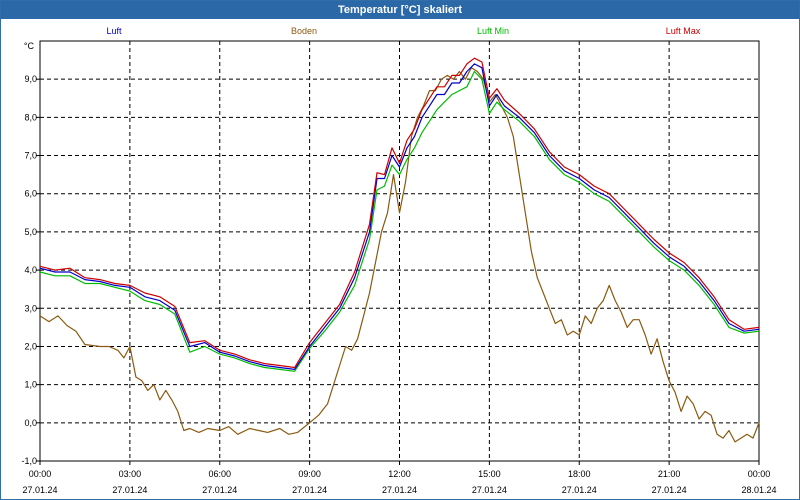 The height and width of the screenshot is (500, 800). What do you see at coordinates (30, 194) in the screenshot?
I see `y-tick-label: 6,0` at bounding box center [30, 194].